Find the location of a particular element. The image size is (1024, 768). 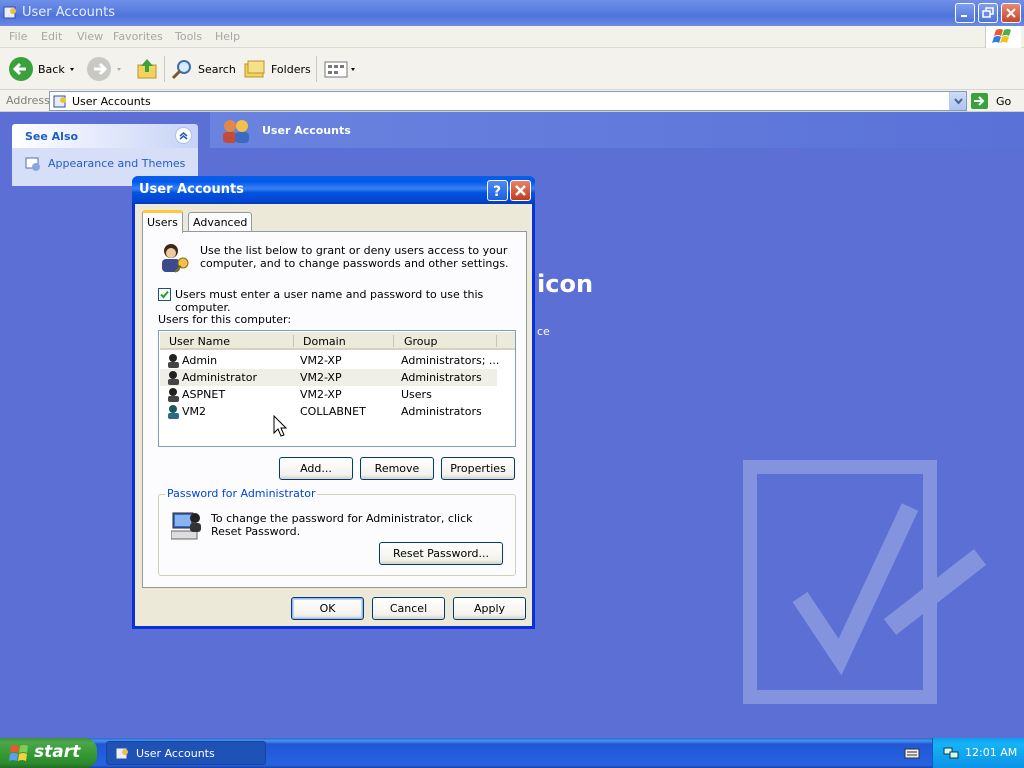

table-row: ASPNET VM2-XP Users is located at coordinates (328, 394).